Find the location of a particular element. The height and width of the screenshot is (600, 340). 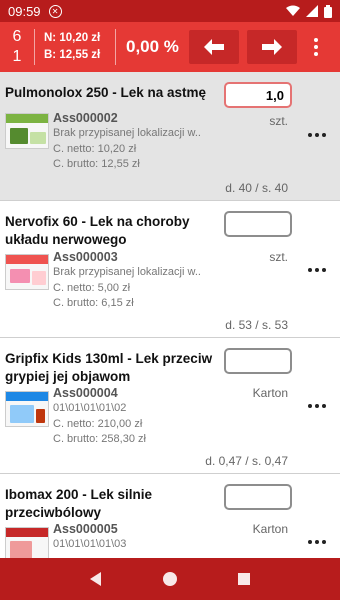

net-total: N: 10,20 zł is located at coordinates (72, 38).